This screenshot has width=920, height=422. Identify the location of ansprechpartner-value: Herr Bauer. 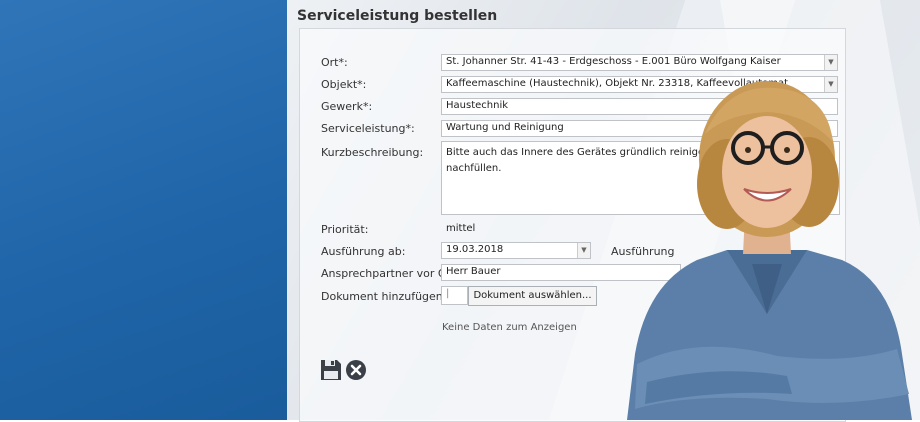
(473, 271).